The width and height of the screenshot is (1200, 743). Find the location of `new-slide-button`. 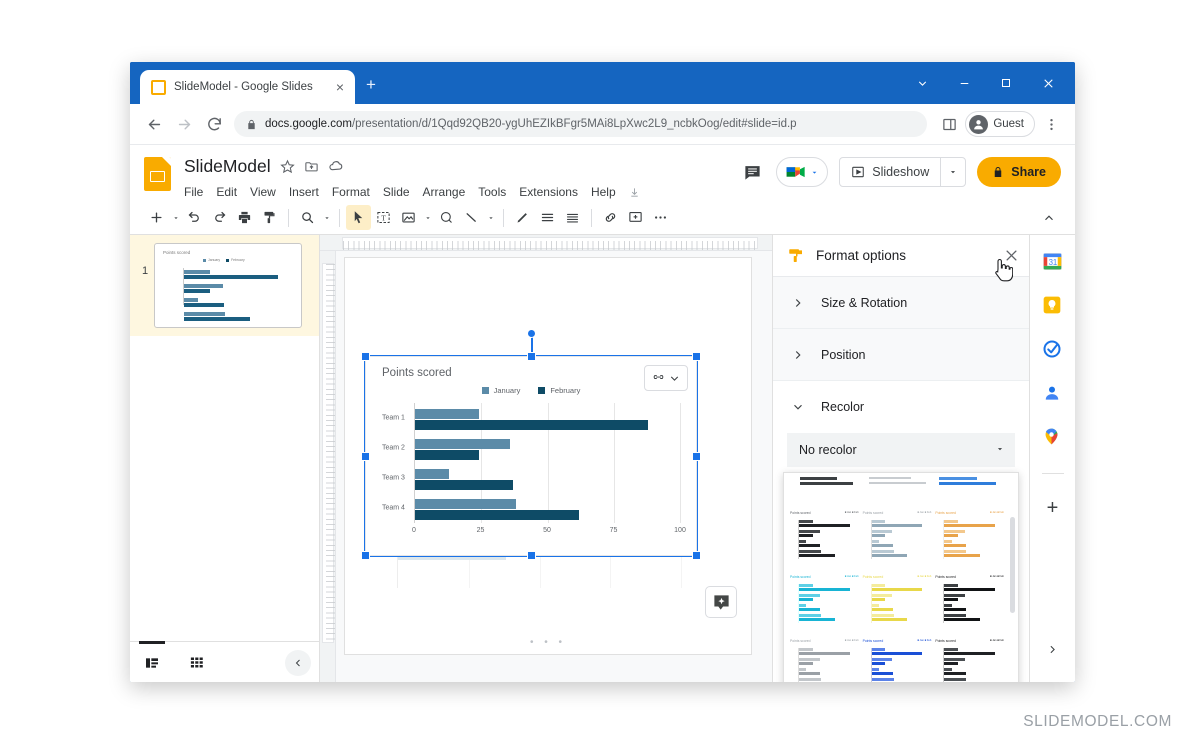

new-slide-button is located at coordinates (156, 217).